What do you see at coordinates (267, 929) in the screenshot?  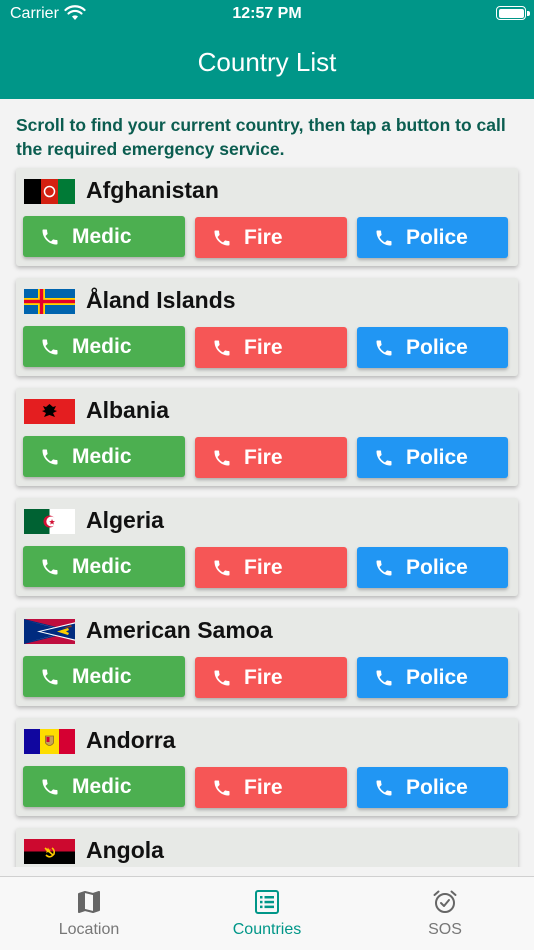 I see `tab-countries-label: Countries` at bounding box center [267, 929].